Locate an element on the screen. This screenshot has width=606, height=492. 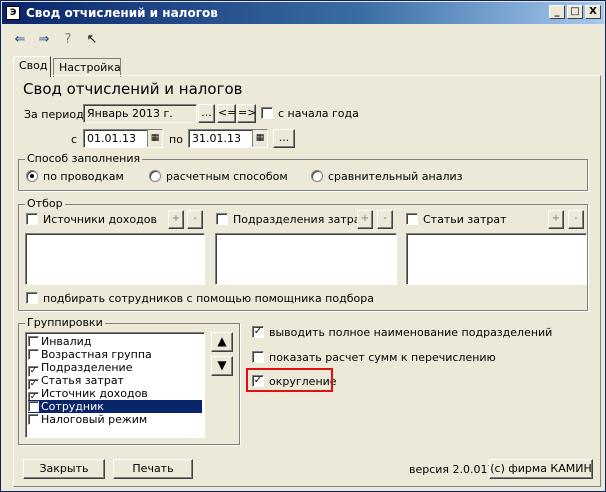
cost-items-checkbox is located at coordinates (412, 219).